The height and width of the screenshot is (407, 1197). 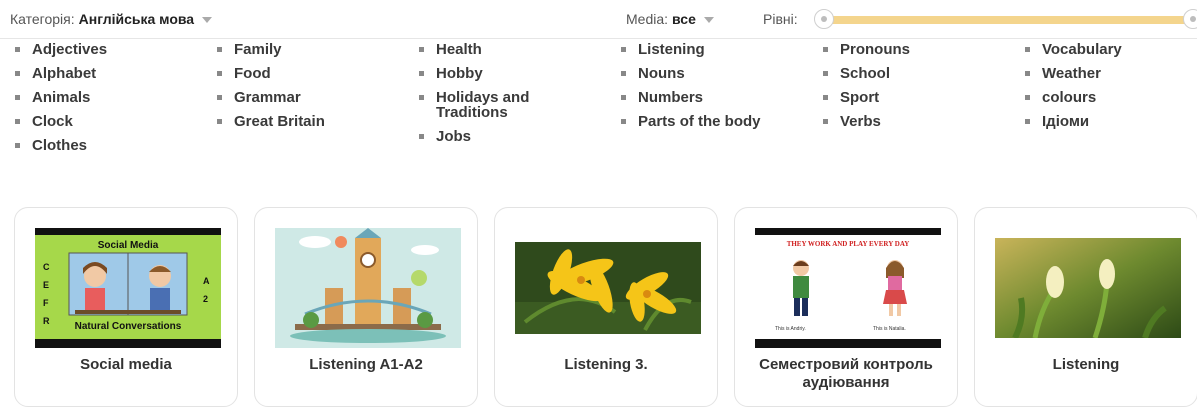 What do you see at coordinates (136, 19) in the screenshot?
I see `category-filter-value: Англійська мова` at bounding box center [136, 19].